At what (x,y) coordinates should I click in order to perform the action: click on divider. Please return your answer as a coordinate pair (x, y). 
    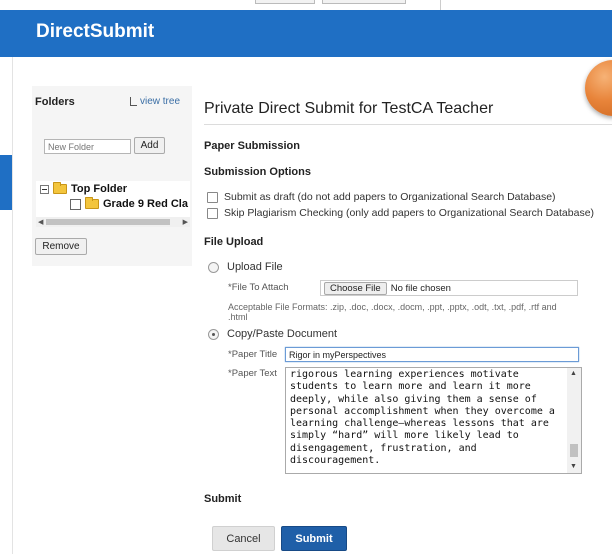
    Looking at the image, I should click on (440, 5).